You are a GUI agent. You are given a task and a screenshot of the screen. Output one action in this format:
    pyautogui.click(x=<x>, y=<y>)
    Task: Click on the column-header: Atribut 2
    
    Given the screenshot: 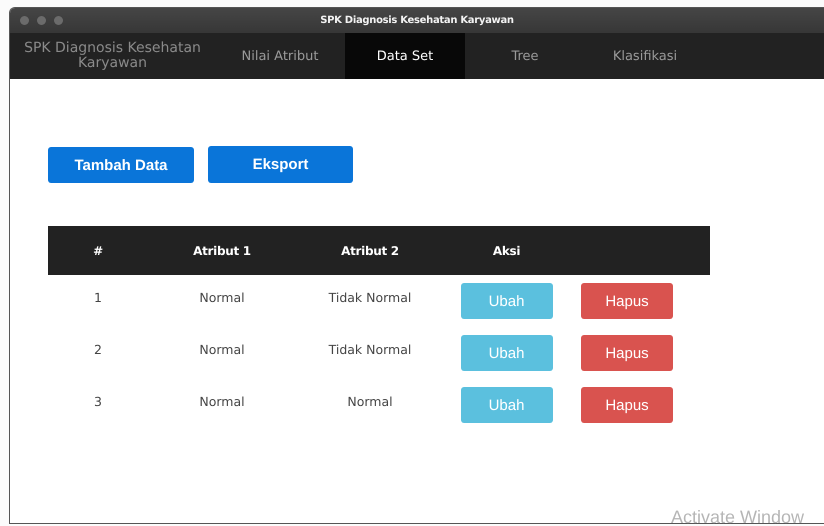 What is the action you would take?
    pyautogui.click(x=370, y=251)
    